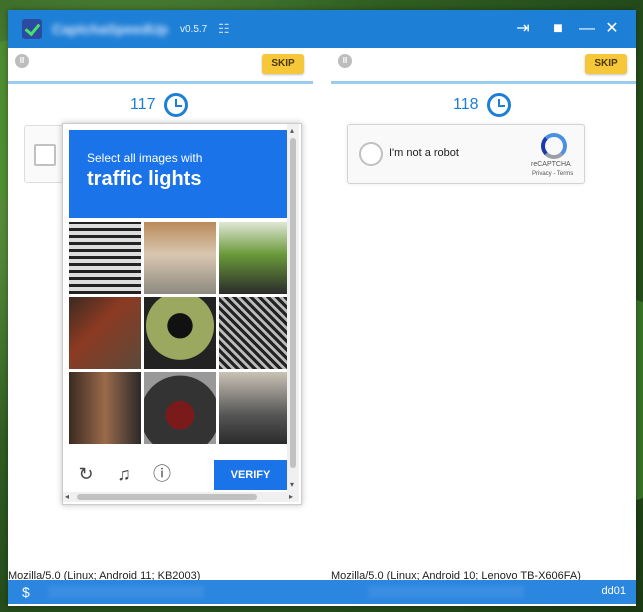 The image size is (643, 612). I want to click on recaptcha-label: I'm not a robot, so click(424, 153).